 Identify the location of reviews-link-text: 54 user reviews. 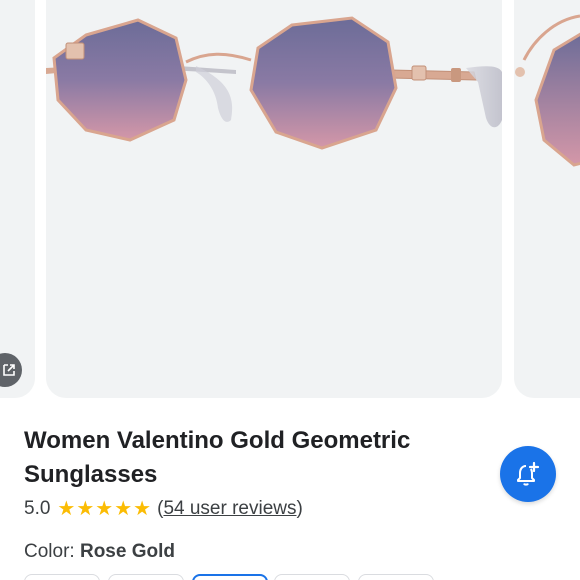
(229, 508).